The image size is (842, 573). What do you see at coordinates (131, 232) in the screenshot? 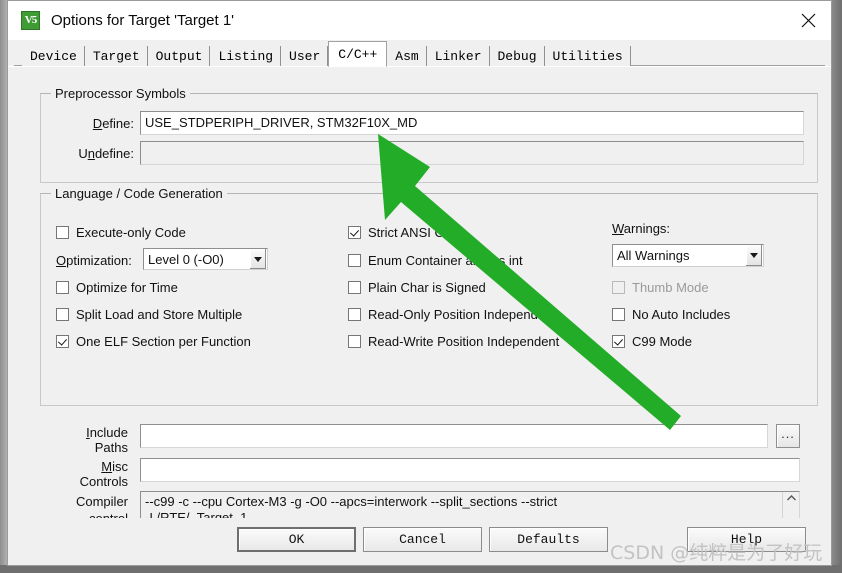
I see `checkbox-label: Execute-only Code` at bounding box center [131, 232].